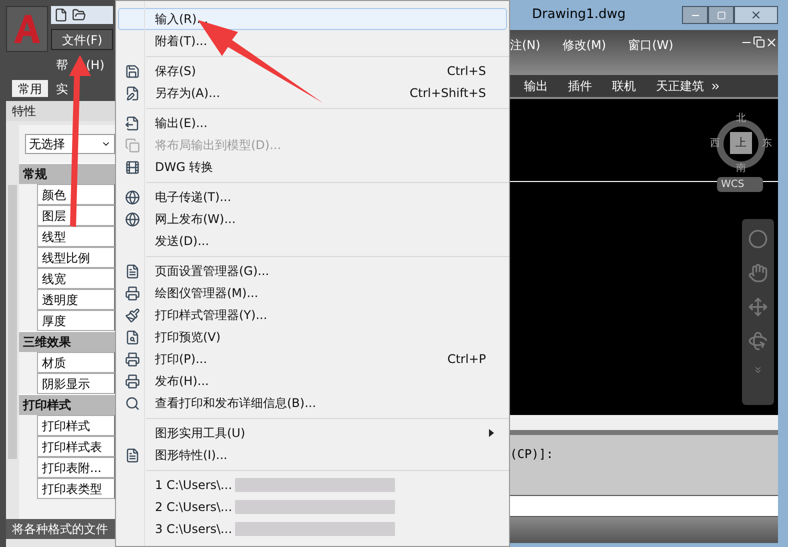 This screenshot has width=788, height=547. Describe the element at coordinates (680, 86) in the screenshot. I see `ribbon-tab: 天正建筑` at that location.